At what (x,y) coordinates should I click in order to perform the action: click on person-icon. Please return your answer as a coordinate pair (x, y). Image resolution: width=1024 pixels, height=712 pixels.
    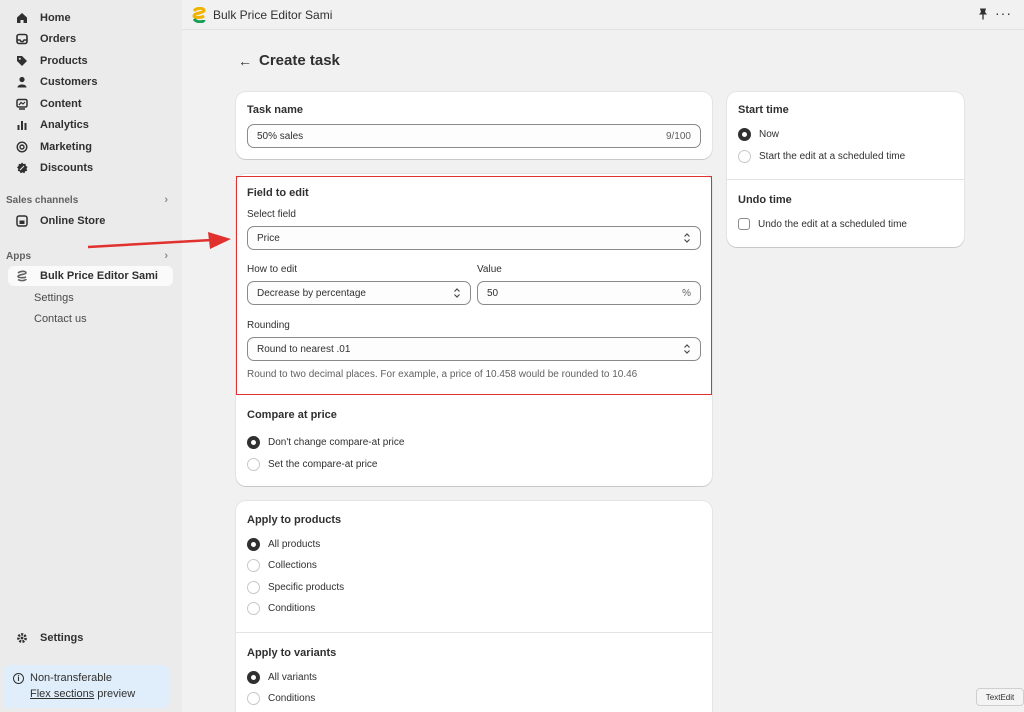
    Looking at the image, I should click on (22, 82).